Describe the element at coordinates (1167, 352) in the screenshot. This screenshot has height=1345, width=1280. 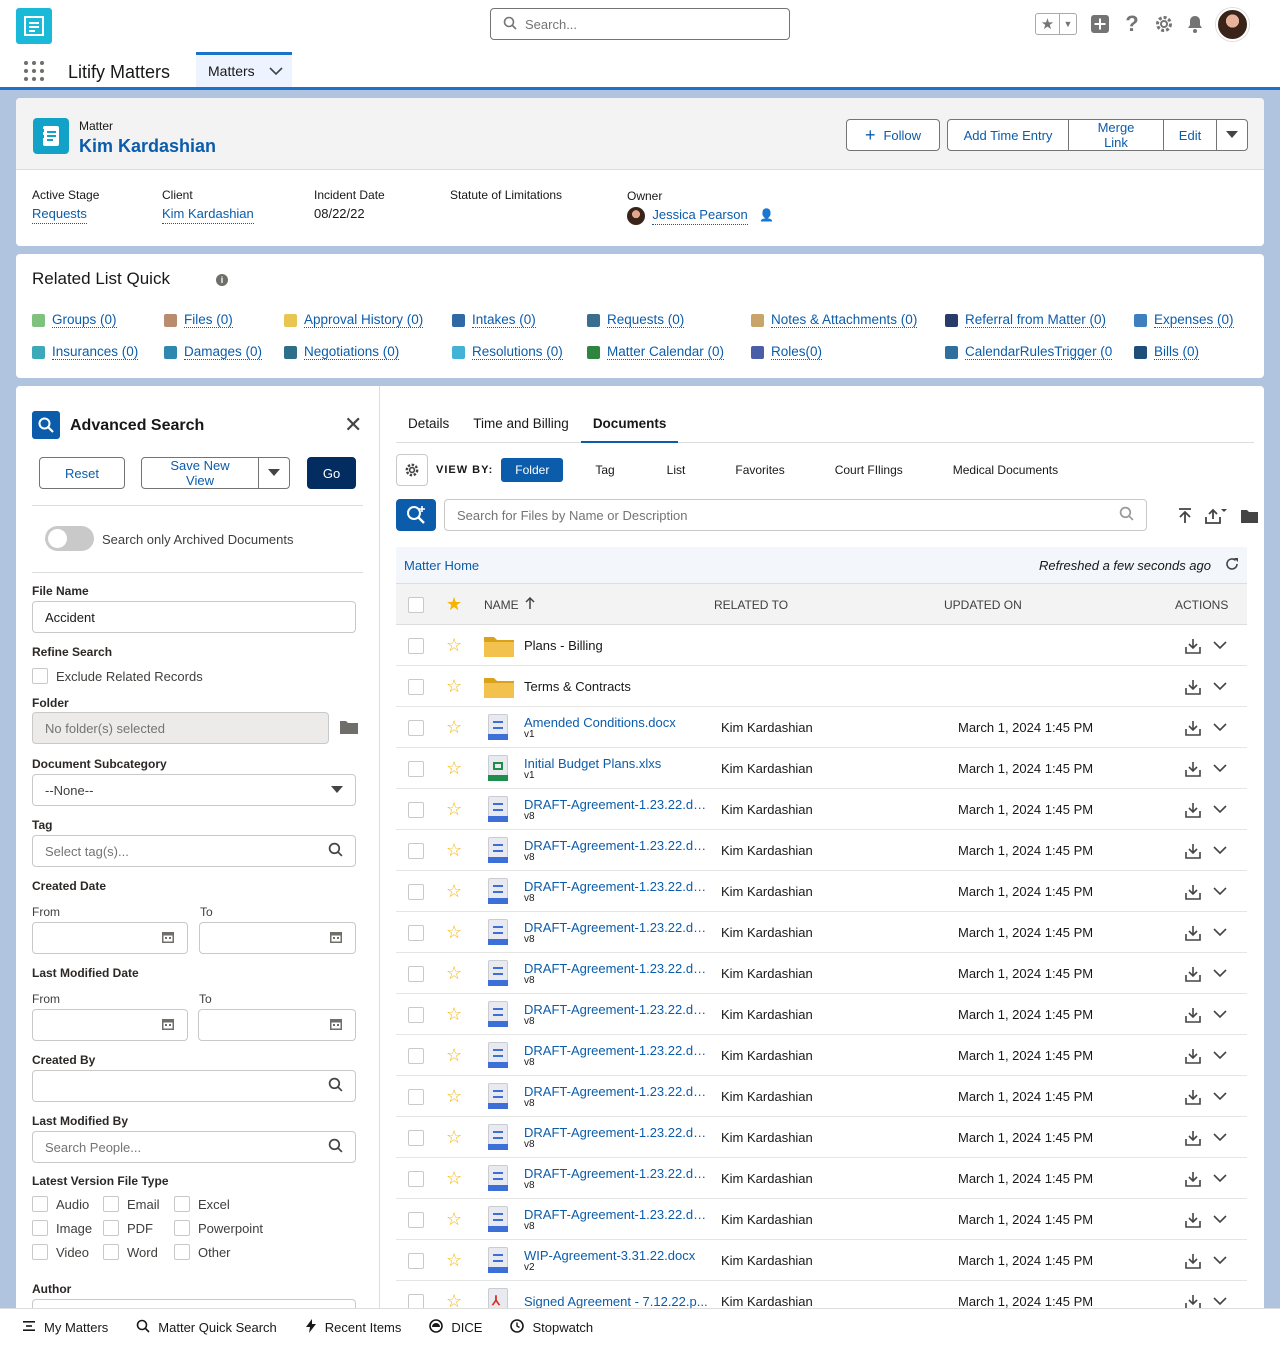
I see `related-list-item: Bills (0)` at that location.